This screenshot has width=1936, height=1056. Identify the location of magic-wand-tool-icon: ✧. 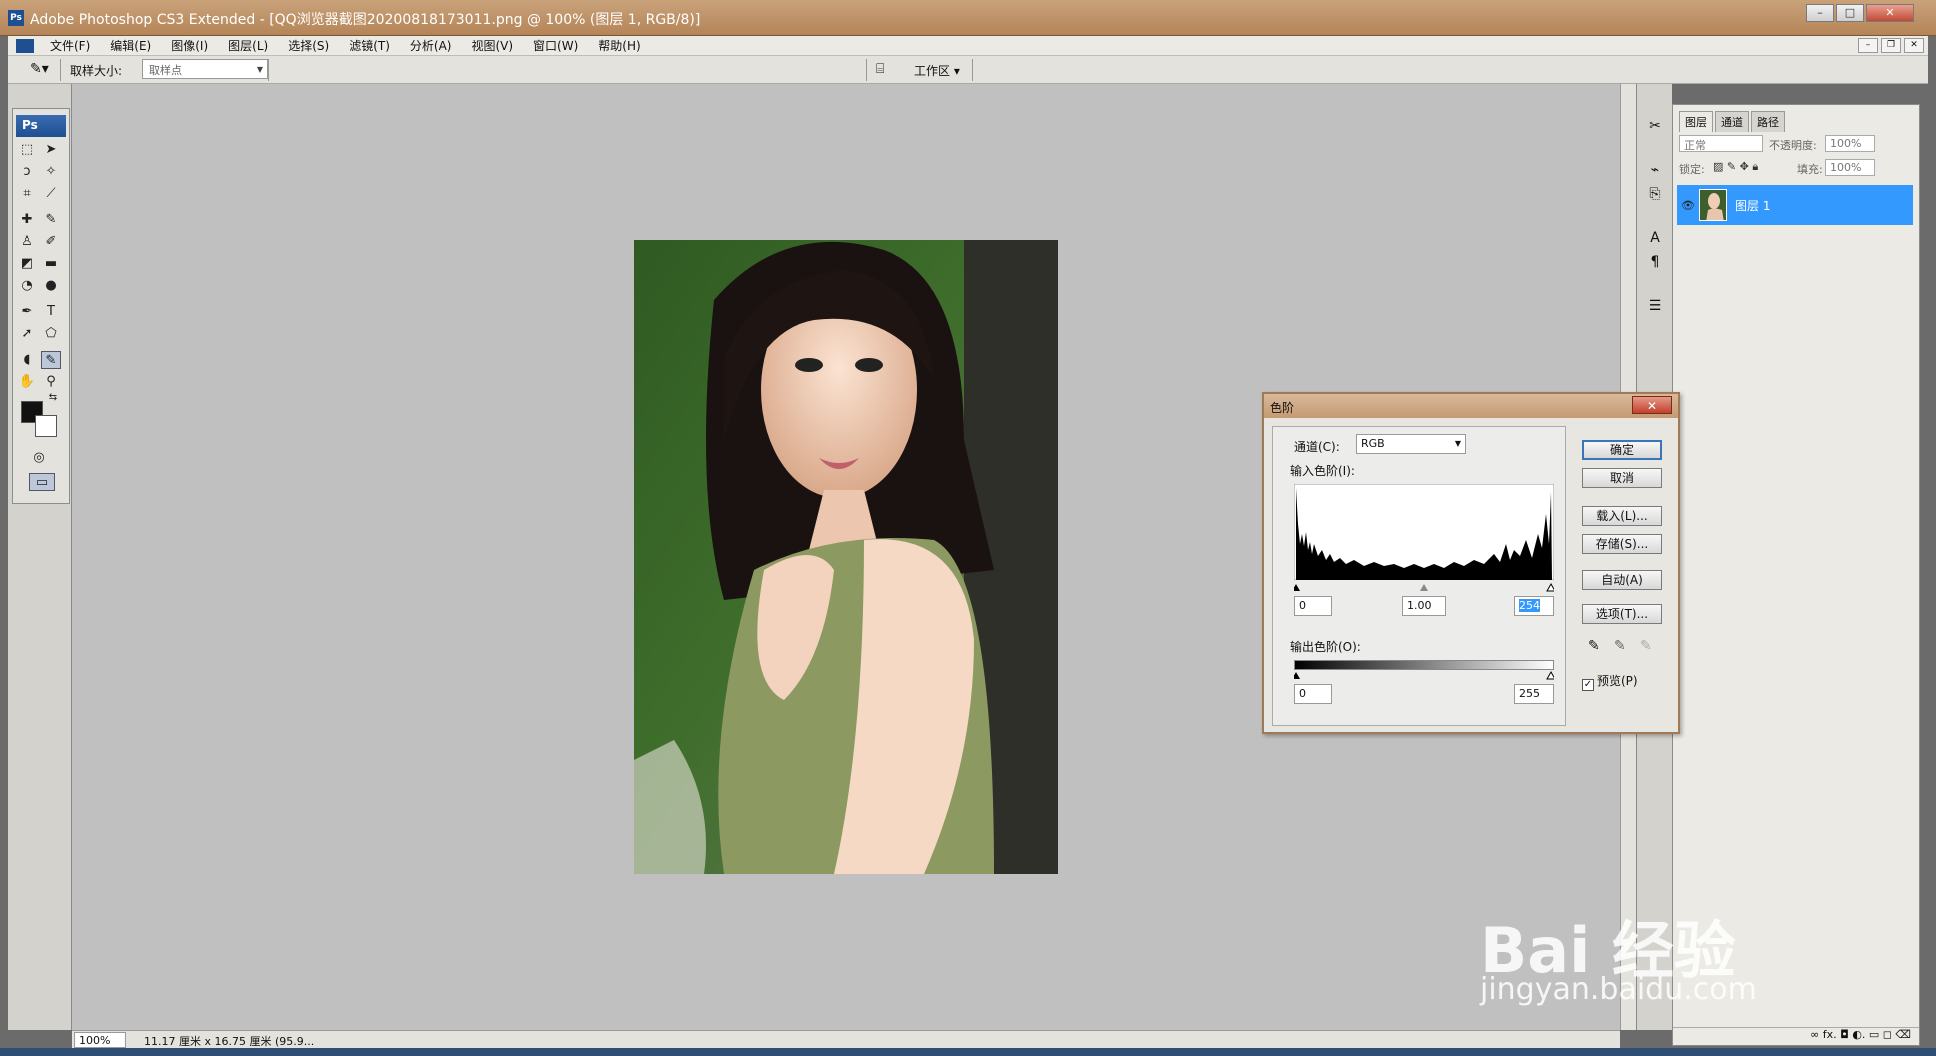
(51, 172).